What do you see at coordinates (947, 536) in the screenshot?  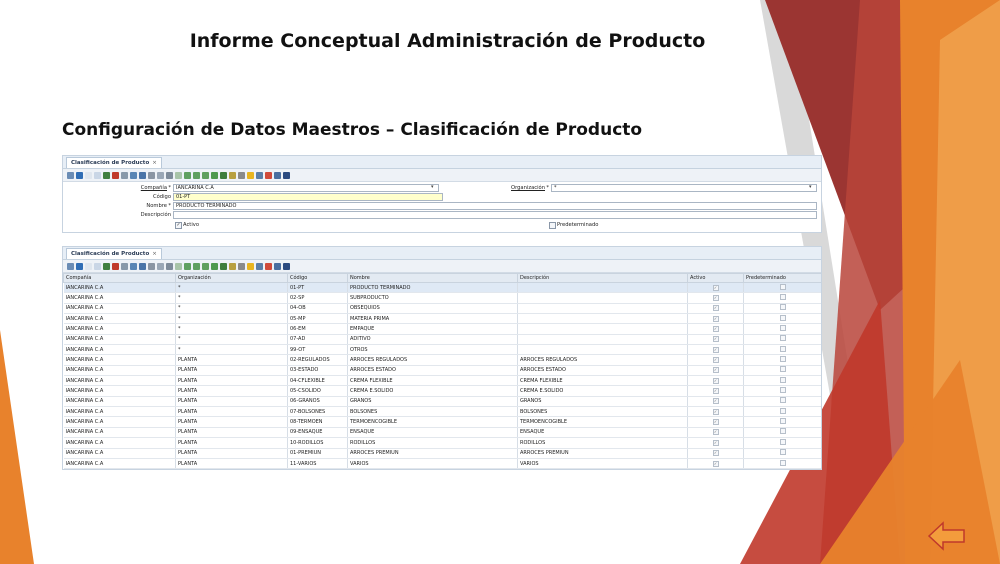 I see `back-arrow-icon` at bounding box center [947, 536].